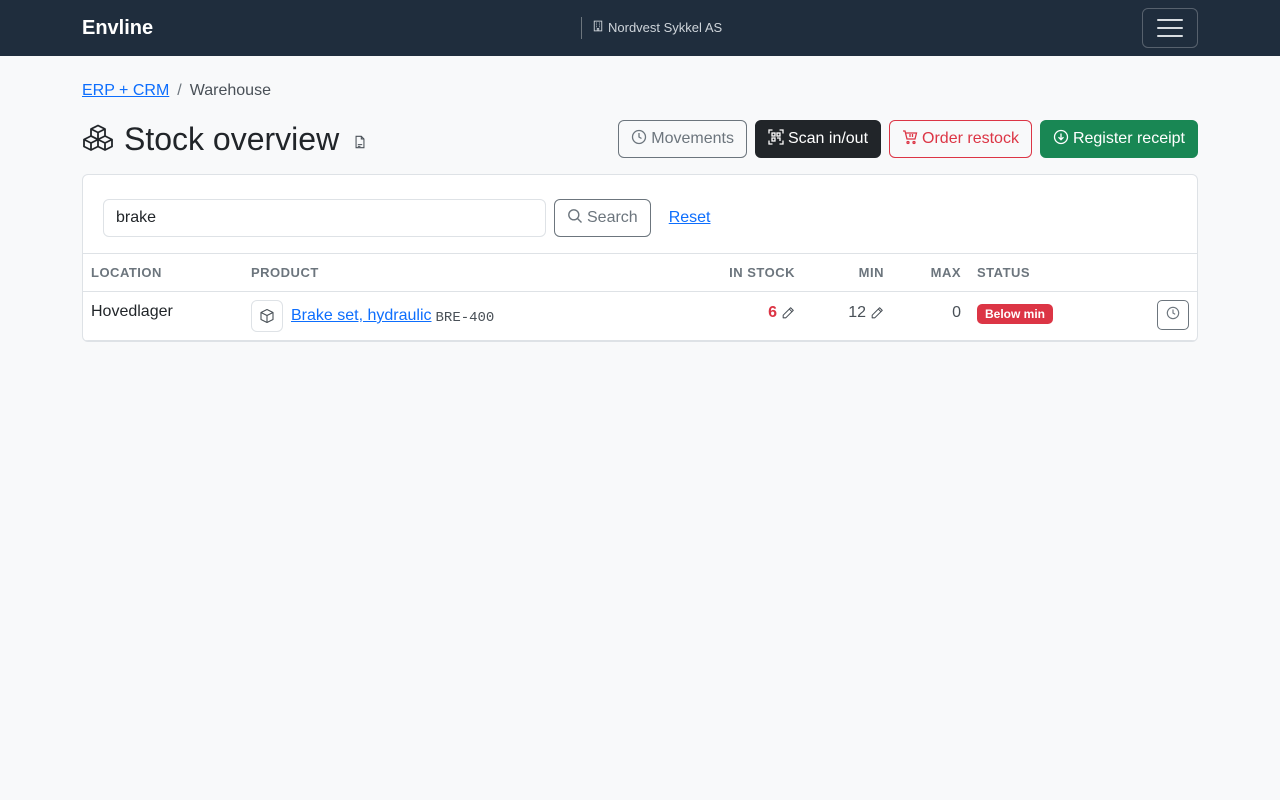  I want to click on column-header-location: Location, so click(126, 273).